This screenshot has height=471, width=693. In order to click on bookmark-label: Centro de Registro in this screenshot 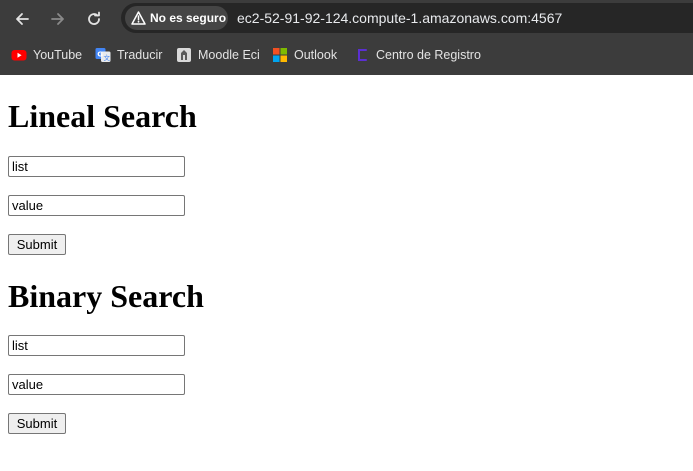, I will do `click(428, 55)`.